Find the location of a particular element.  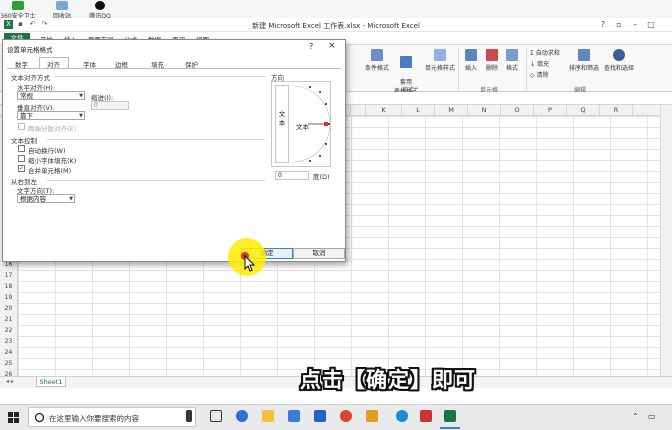

systray-icon: ⌃ is located at coordinates (635, 416).